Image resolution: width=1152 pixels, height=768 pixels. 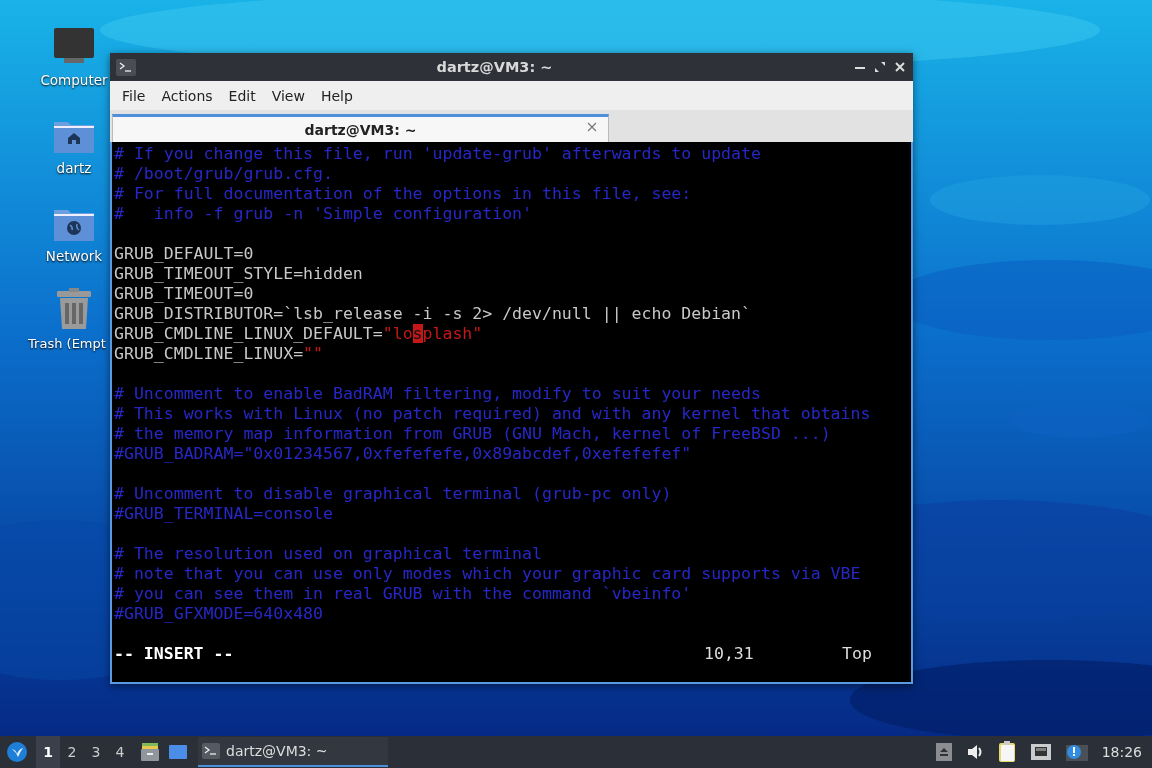 I want to click on clipboard-icon, so click(x=1006, y=752).